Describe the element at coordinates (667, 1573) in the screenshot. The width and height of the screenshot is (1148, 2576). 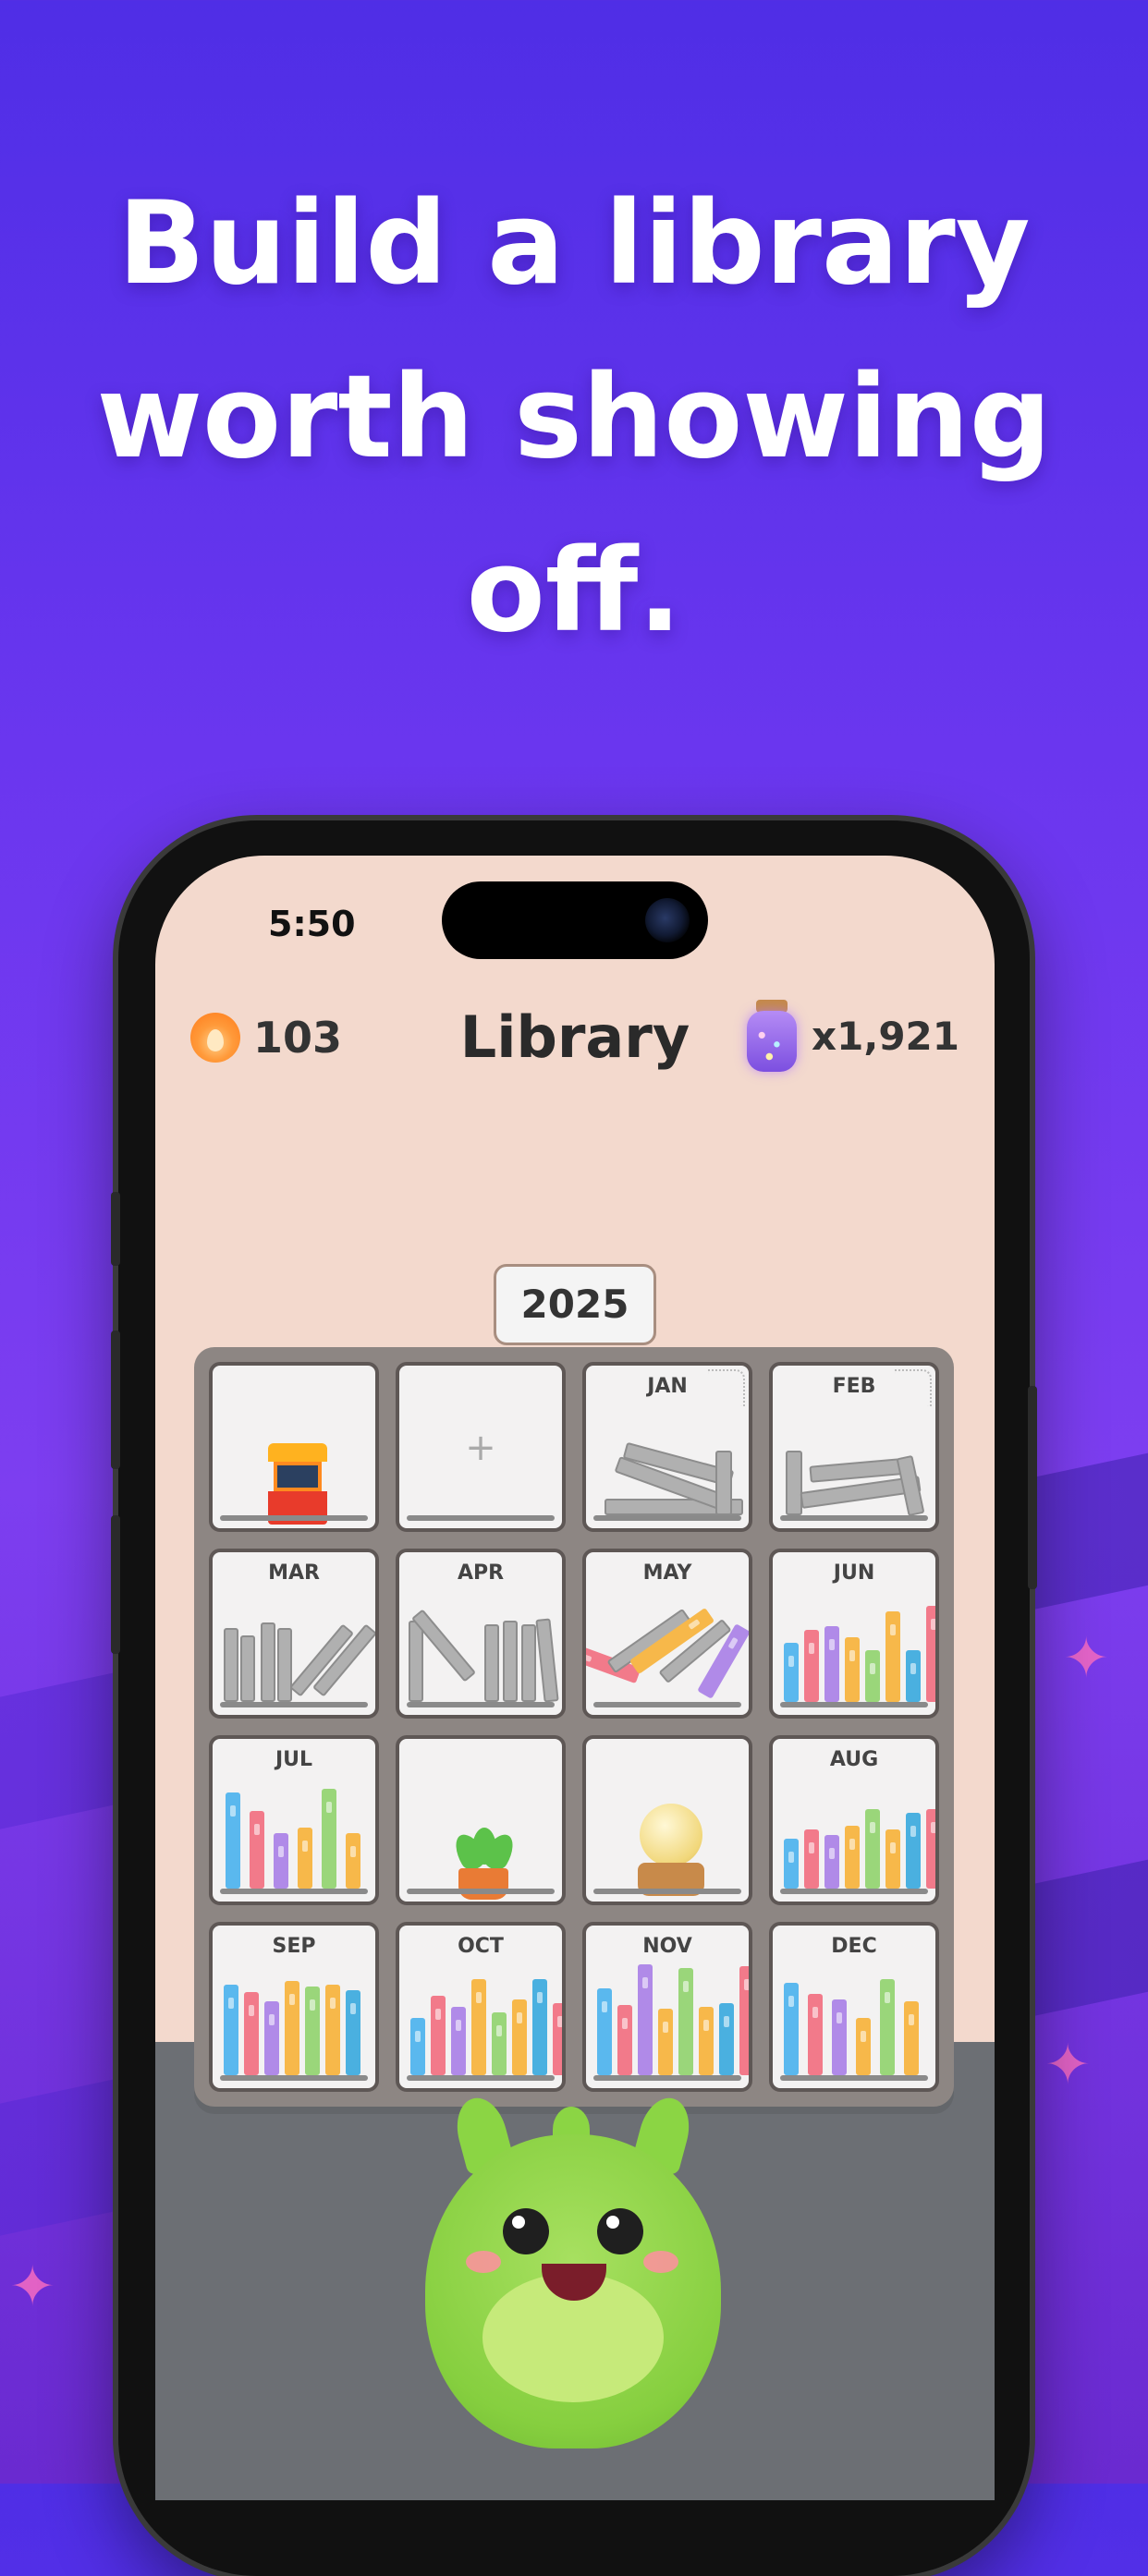
I see `month-label: MAY` at that location.